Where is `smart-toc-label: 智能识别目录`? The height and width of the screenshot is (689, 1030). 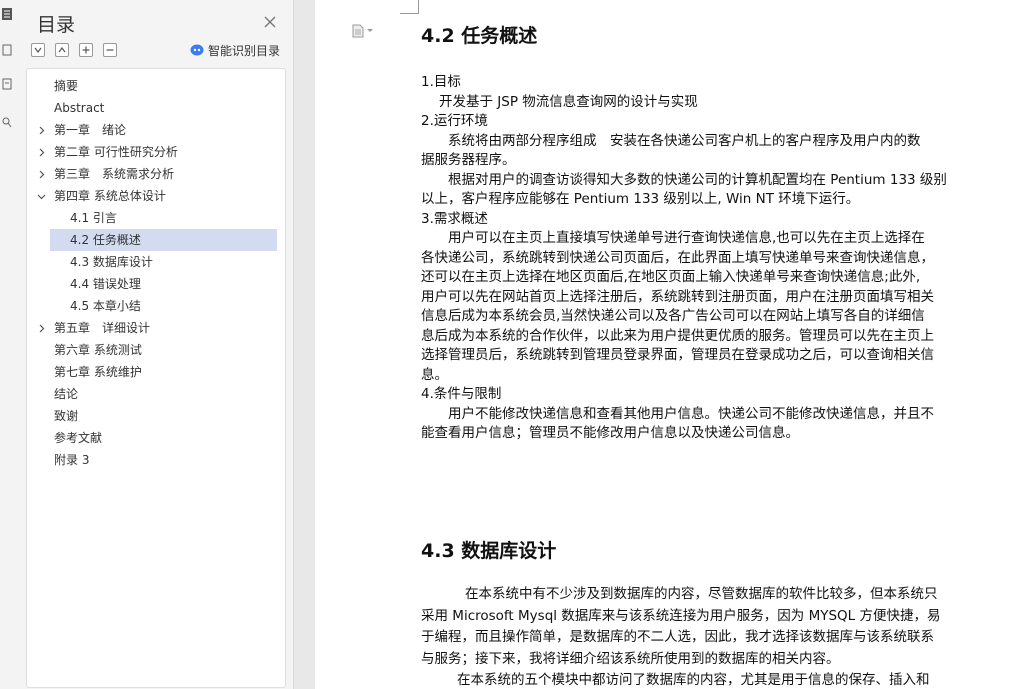 smart-toc-label: 智能识别目录 is located at coordinates (244, 50).